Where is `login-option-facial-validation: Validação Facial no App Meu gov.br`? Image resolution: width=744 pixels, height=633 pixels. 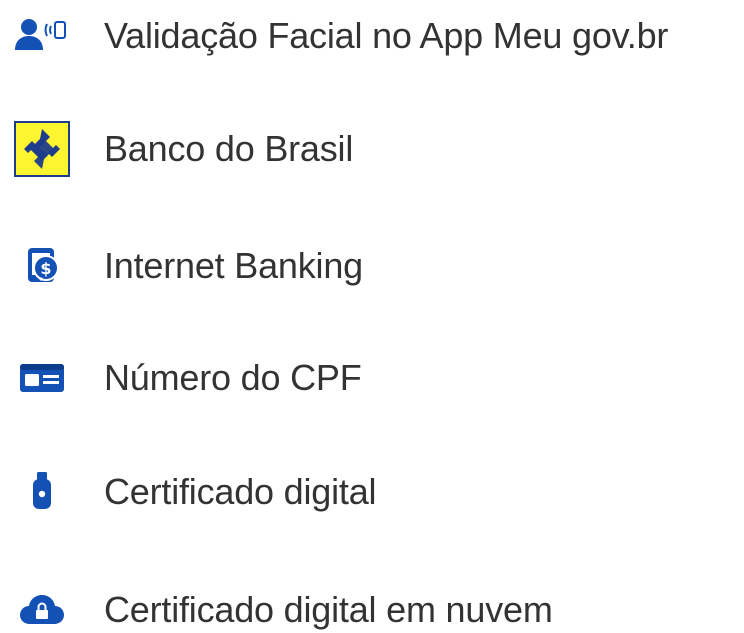 login-option-facial-validation: Validação Facial no App Meu gov.br is located at coordinates (372, 36).